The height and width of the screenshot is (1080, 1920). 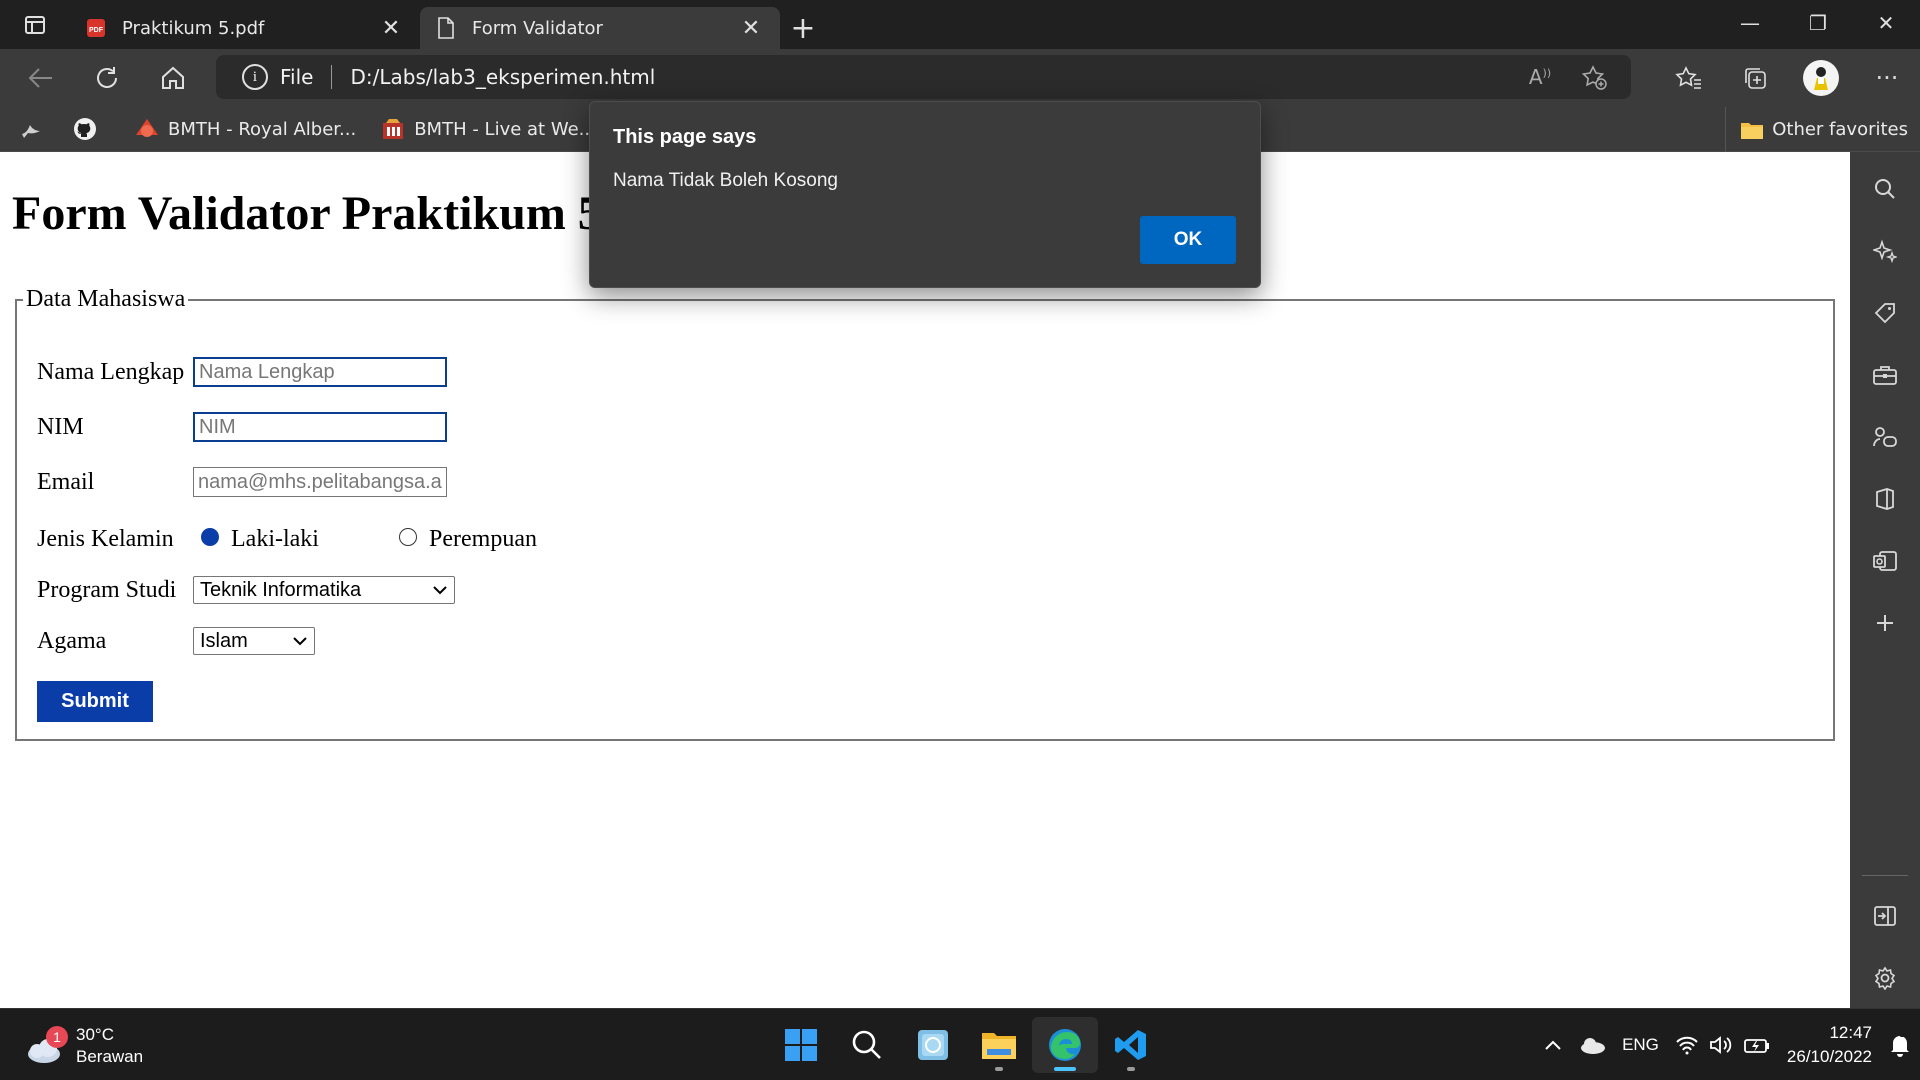 What do you see at coordinates (300, 539) in the screenshot?
I see `radio-laki-laki: Laki-laki` at bounding box center [300, 539].